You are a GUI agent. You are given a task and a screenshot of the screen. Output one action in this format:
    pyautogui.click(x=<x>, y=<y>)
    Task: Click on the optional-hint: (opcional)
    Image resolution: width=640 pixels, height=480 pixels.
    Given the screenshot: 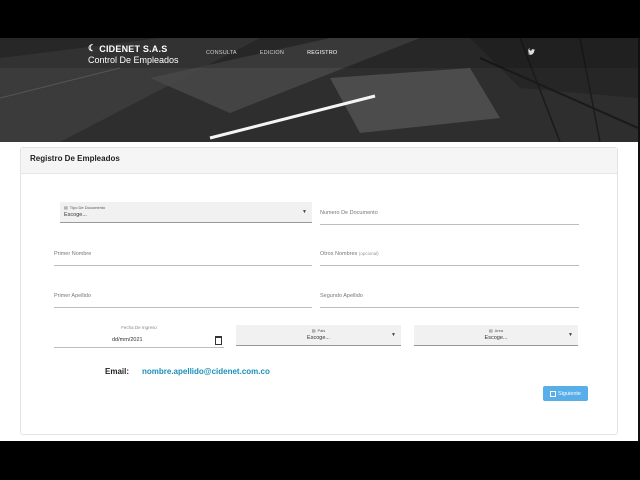 What is the action you would take?
    pyautogui.click(x=368, y=253)
    